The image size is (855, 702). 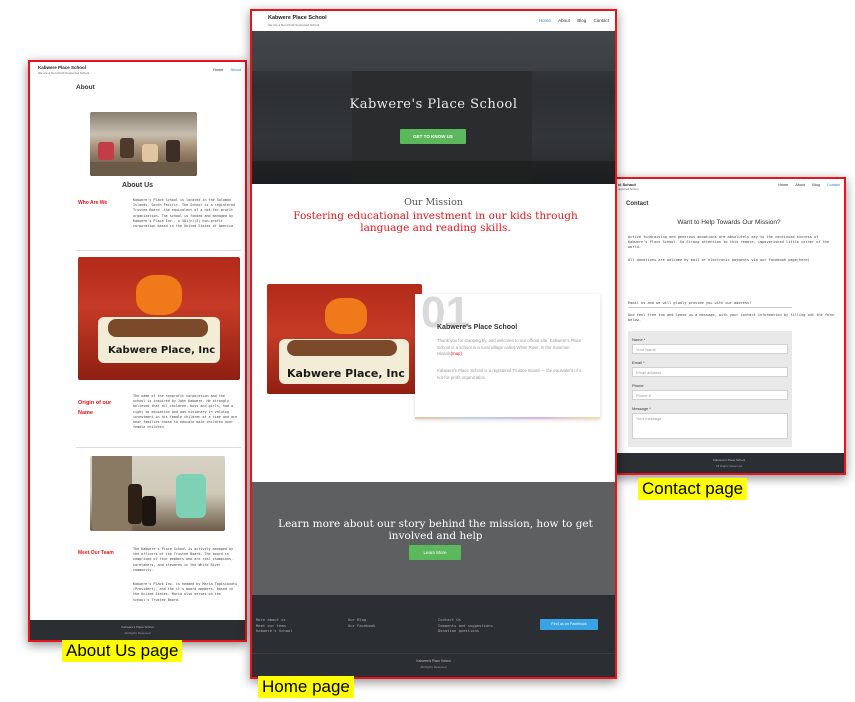 What do you see at coordinates (710, 372) in the screenshot?
I see `email-input: Email address` at bounding box center [710, 372].